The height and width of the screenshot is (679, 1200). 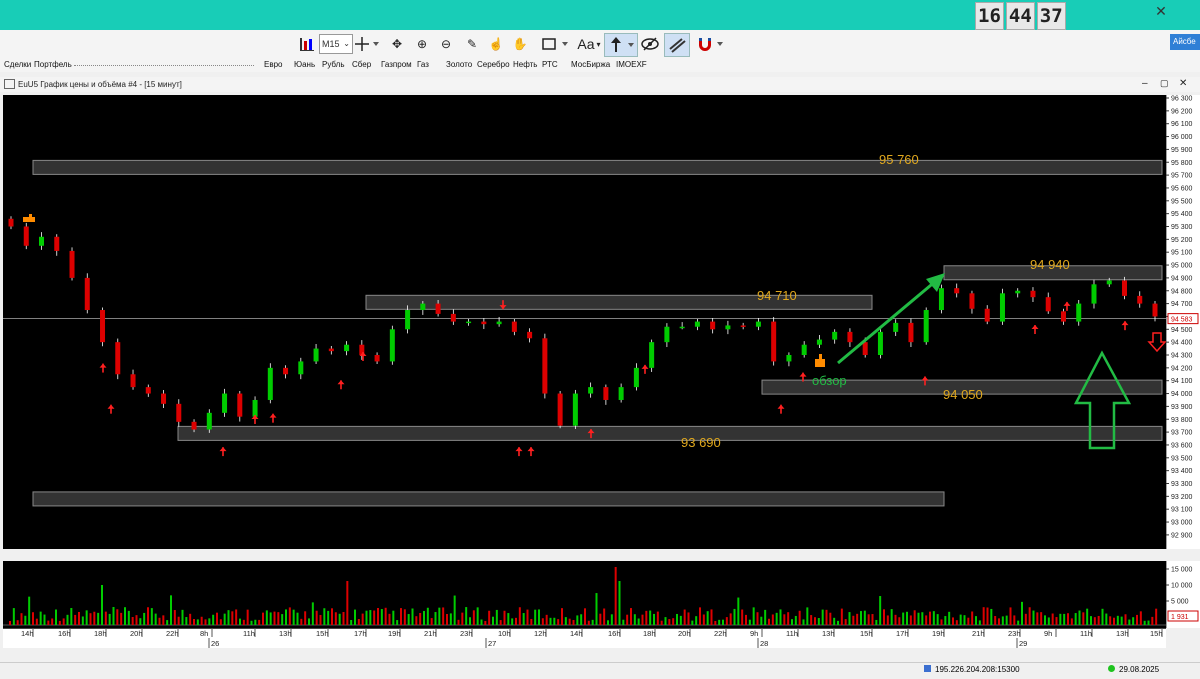 I want to click on lines-tool-icon, so click(x=677, y=45).